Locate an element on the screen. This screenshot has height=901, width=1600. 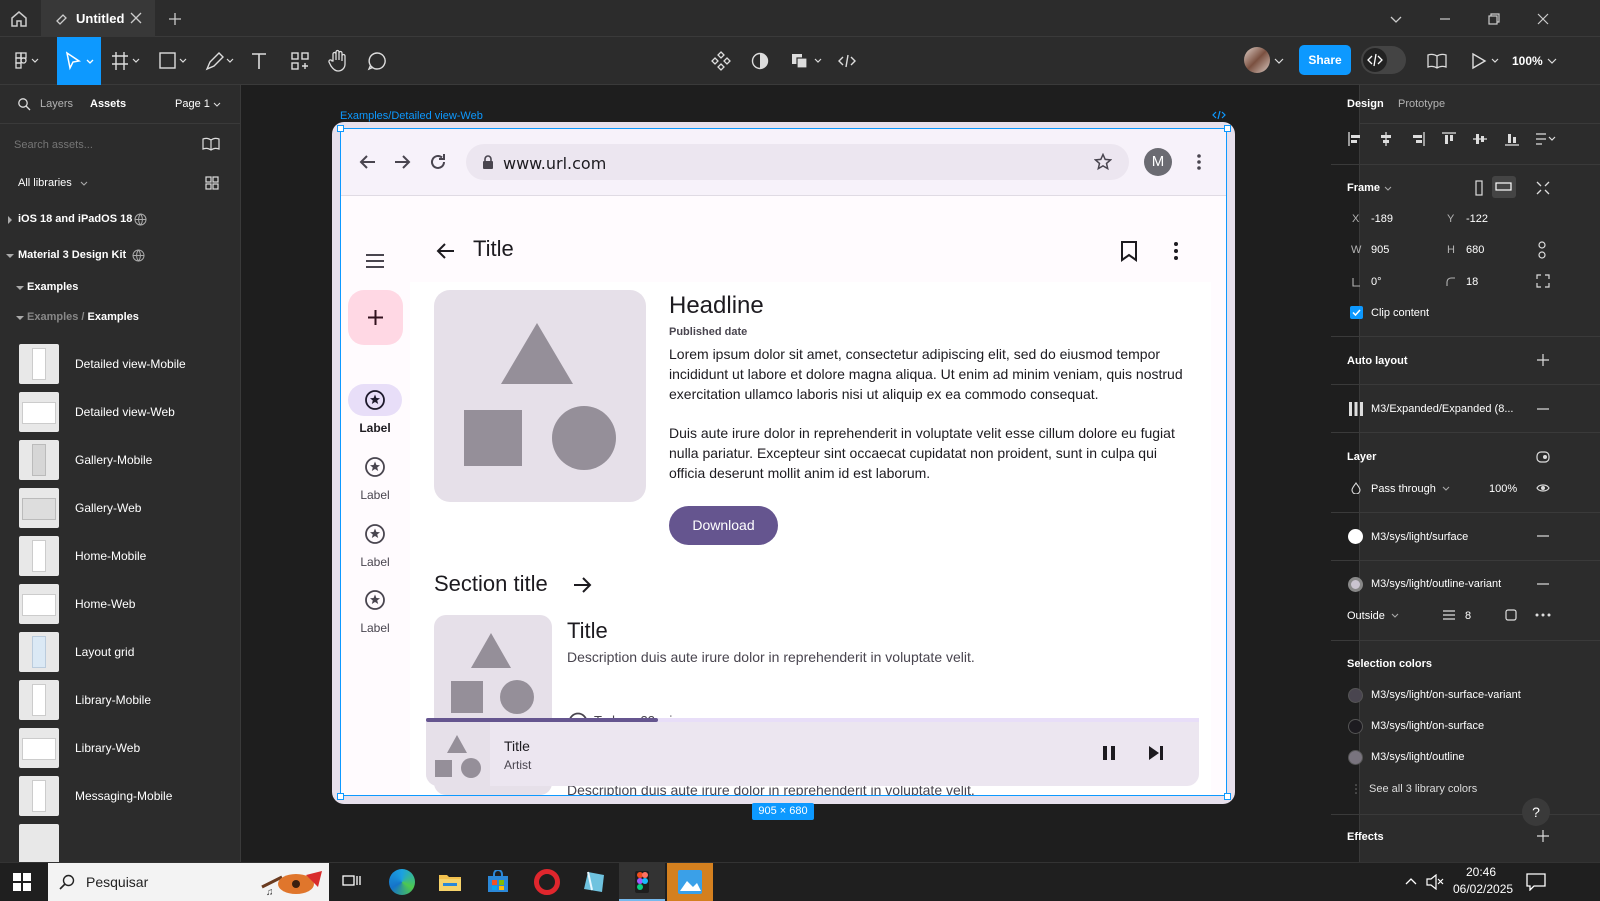
radius-input: 18 is located at coordinates (1472, 282).